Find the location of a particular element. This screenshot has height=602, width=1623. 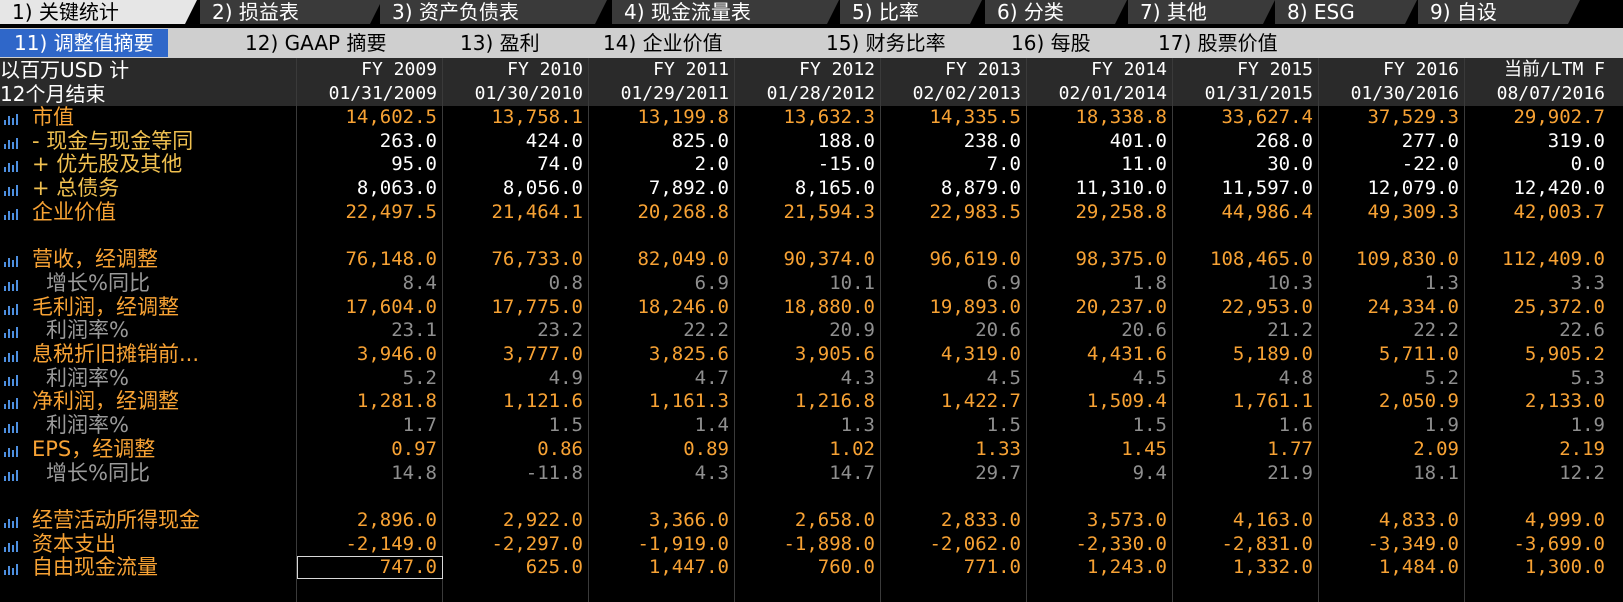

data-cell: 238.0 is located at coordinates (954, 141).